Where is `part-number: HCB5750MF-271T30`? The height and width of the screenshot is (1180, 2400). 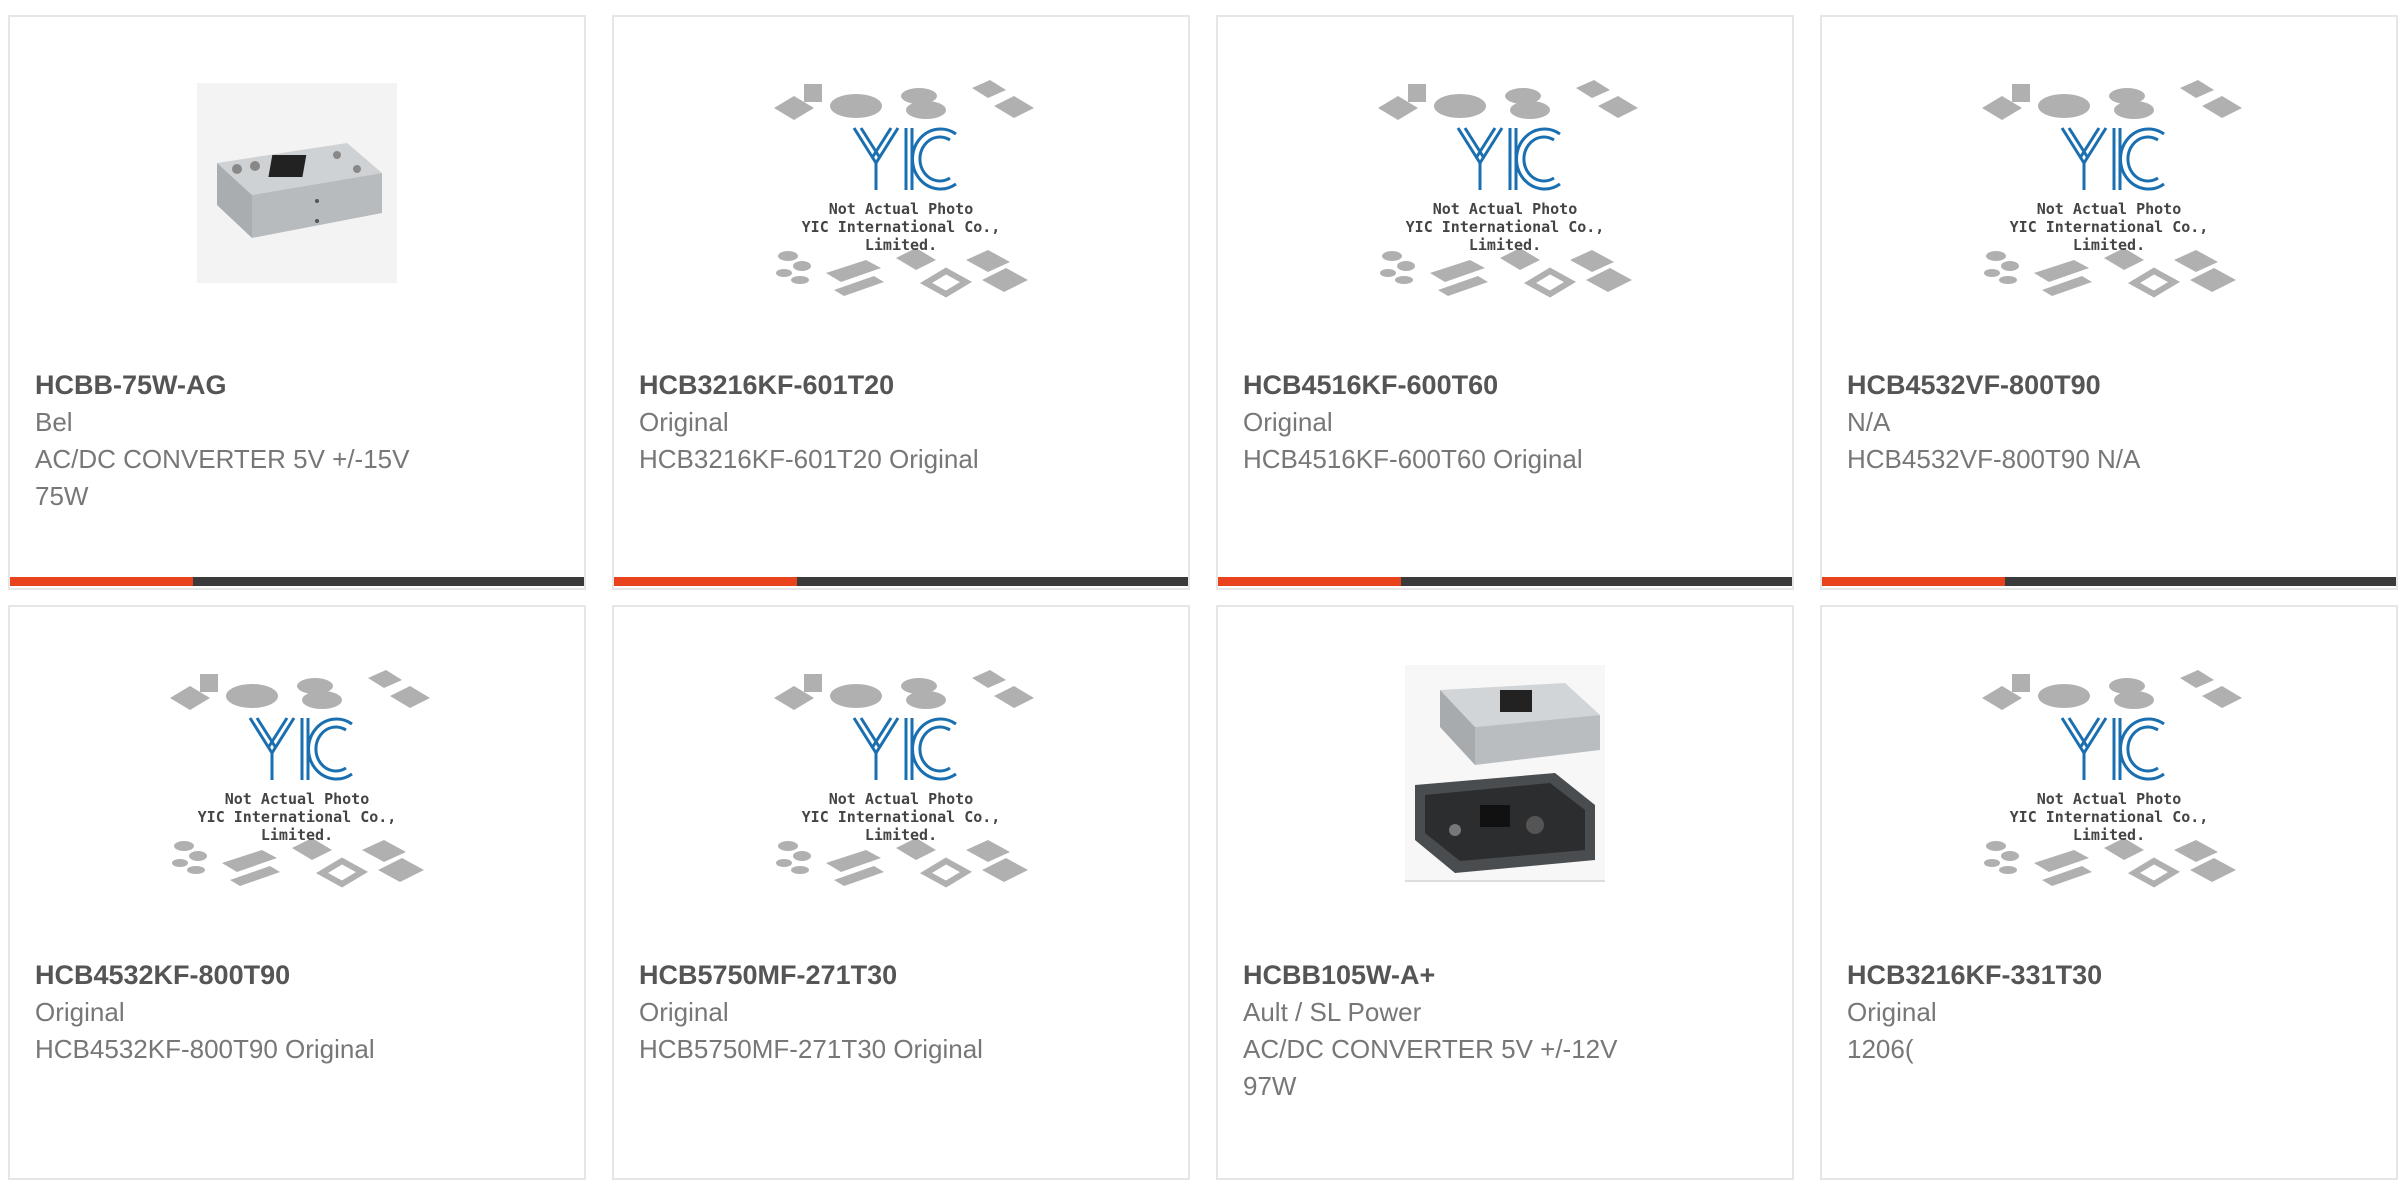 part-number: HCB5750MF-271T30 is located at coordinates (901, 975).